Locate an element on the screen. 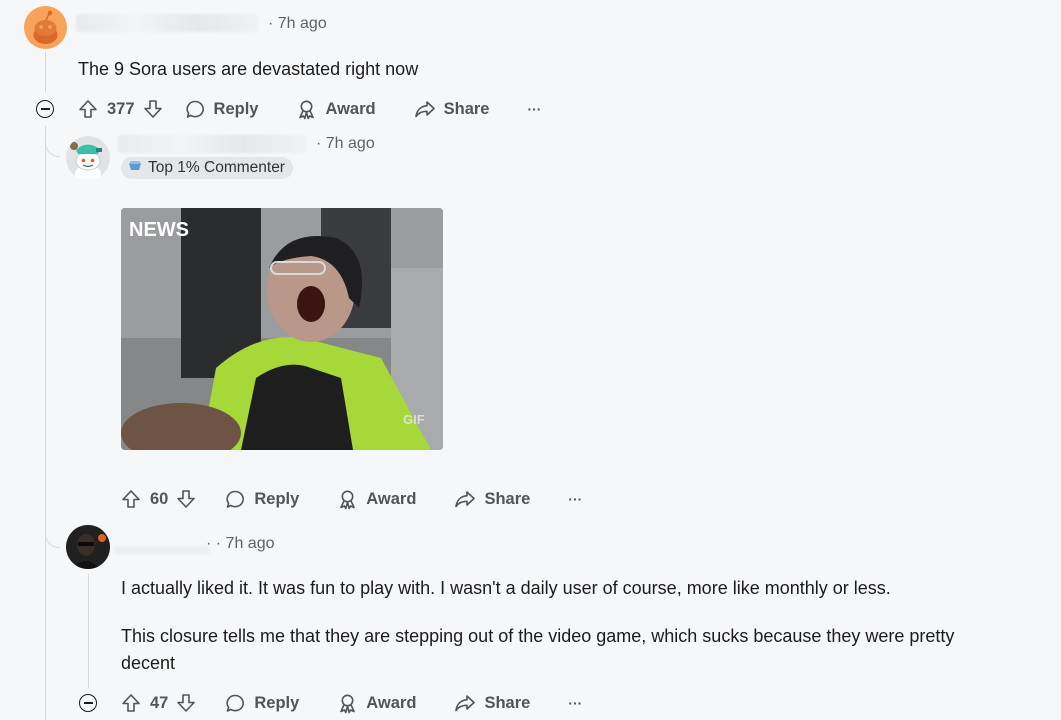 The height and width of the screenshot is (720, 1061). gif-image: NEWS GIF is located at coordinates (282, 329).